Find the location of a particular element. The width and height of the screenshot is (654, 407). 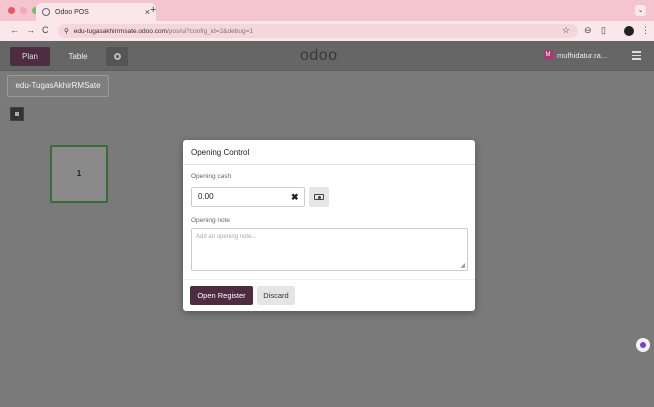

minimize-window-button is located at coordinates (23, 10).